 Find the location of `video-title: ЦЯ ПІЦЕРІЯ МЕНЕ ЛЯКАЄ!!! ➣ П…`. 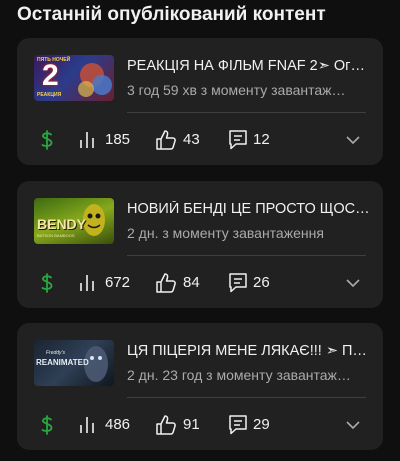

video-title: ЦЯ ПІЦЕРІЯ МЕНЕ ЛЯКАЄ!!! ➣ П… is located at coordinates (249, 351).